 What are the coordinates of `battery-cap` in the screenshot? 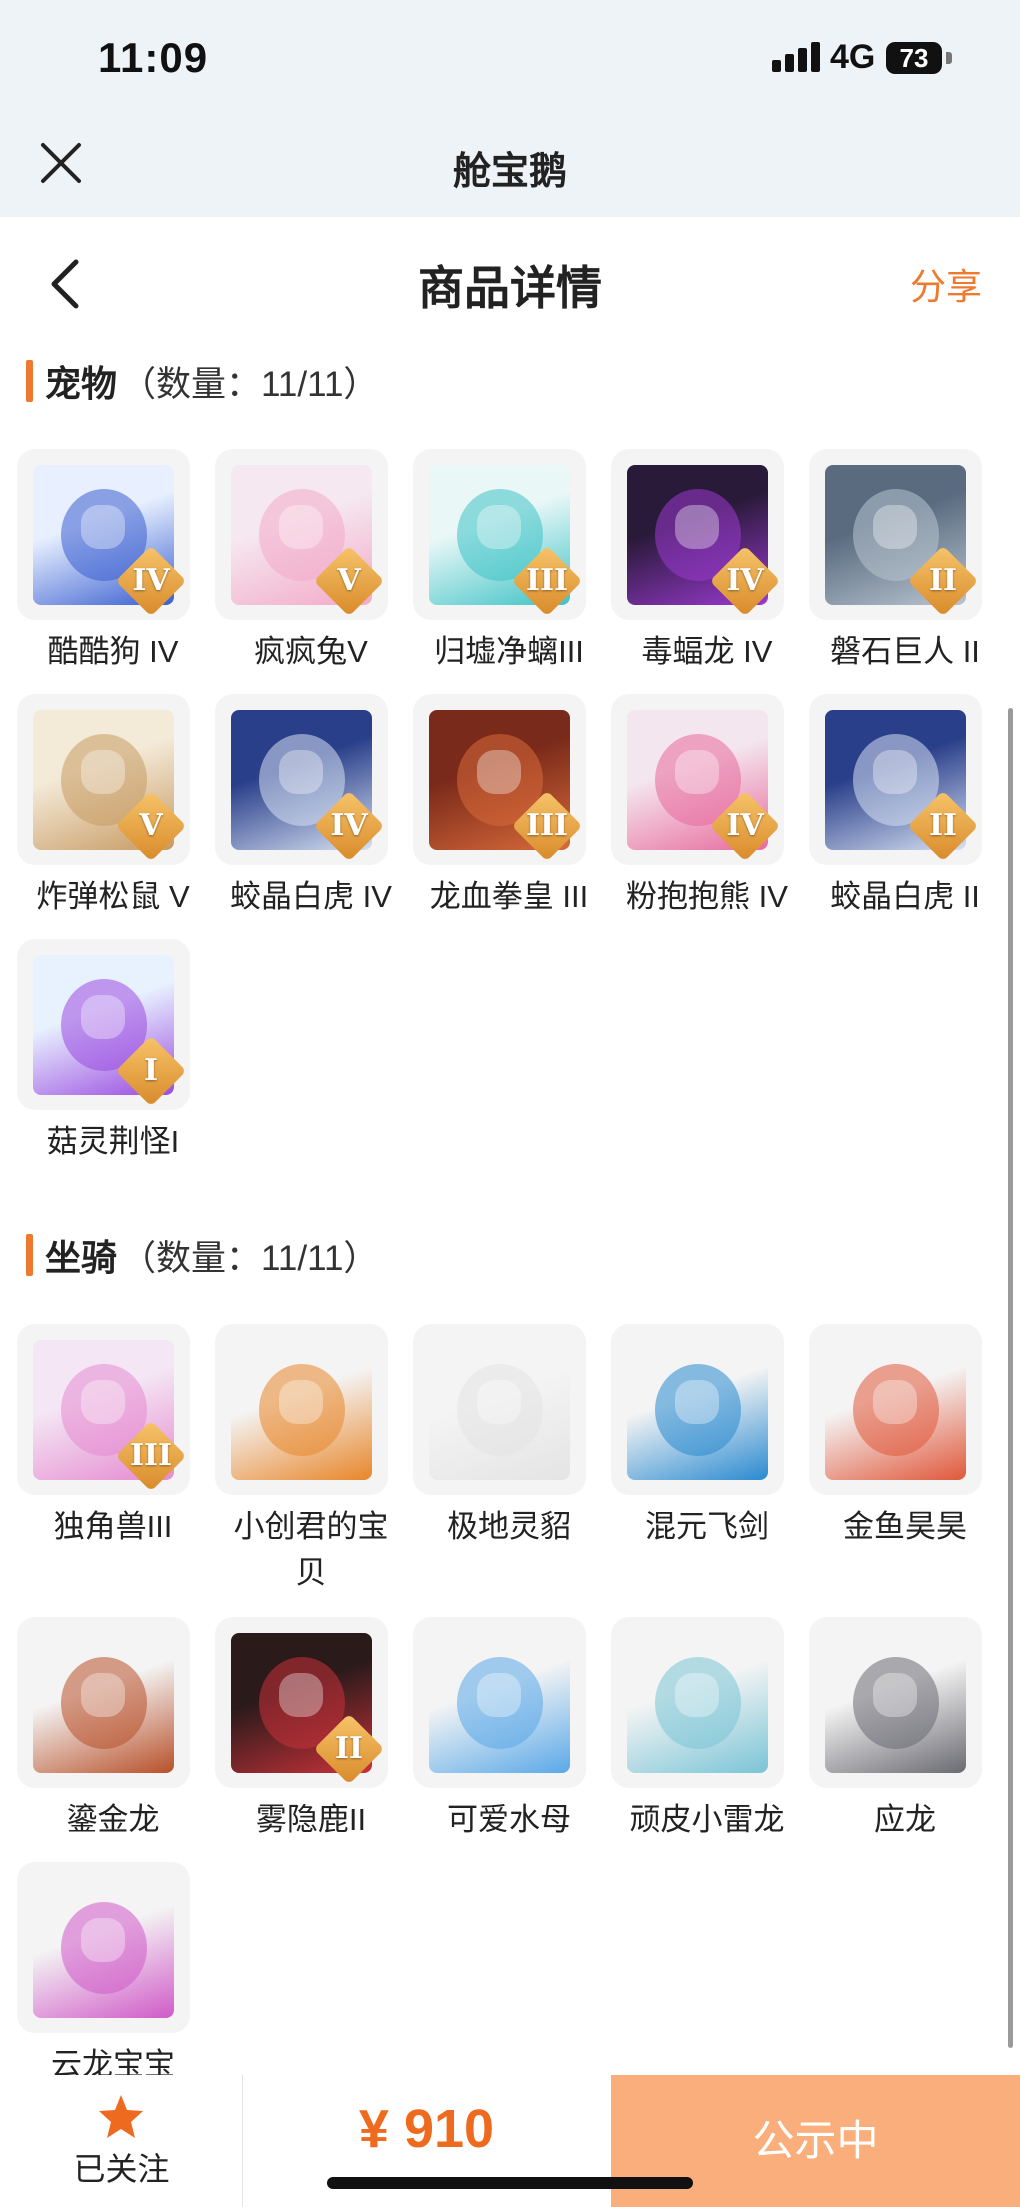 It's located at (949, 58).